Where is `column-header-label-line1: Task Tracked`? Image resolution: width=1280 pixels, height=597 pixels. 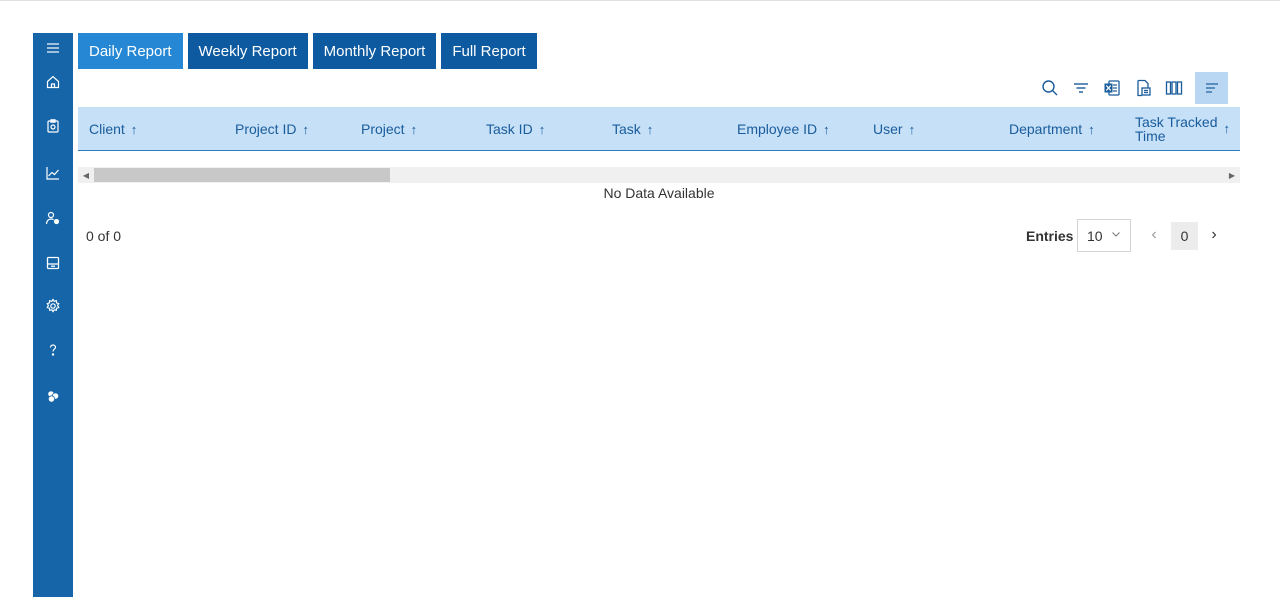 column-header-label-line1: Task Tracked is located at coordinates (1176, 122).